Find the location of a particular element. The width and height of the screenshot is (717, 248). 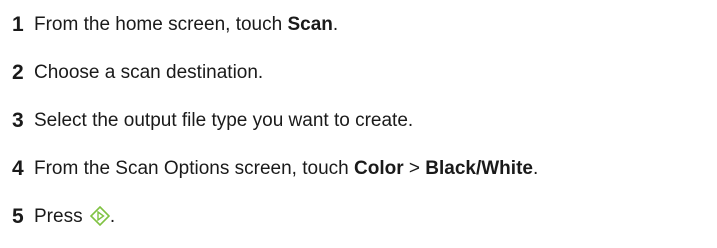

step-1: 1 From the home screen, touch Scan. is located at coordinates (175, 25).